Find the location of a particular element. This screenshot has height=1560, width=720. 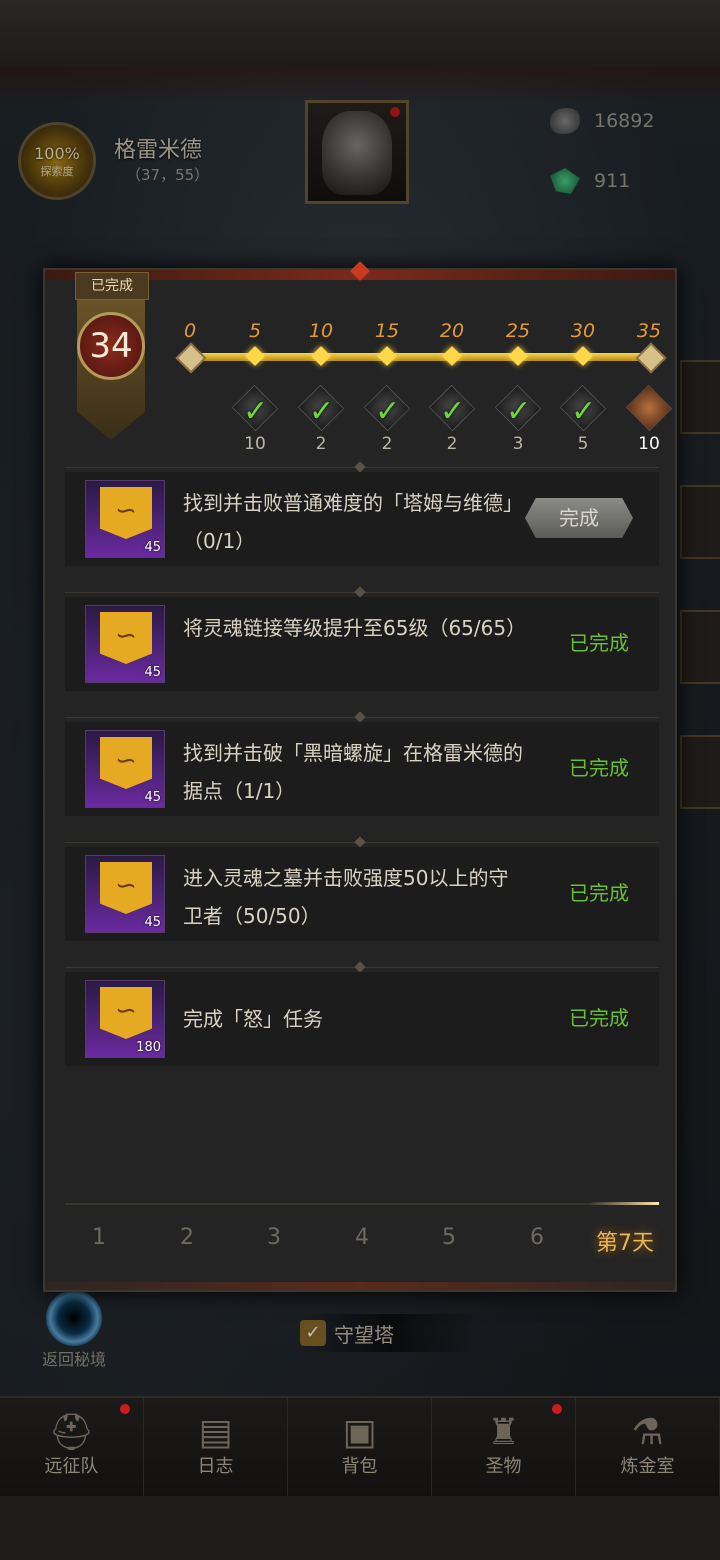

task-description: 将灵魂链接等级提升至65级（65/65） is located at coordinates (355, 628).